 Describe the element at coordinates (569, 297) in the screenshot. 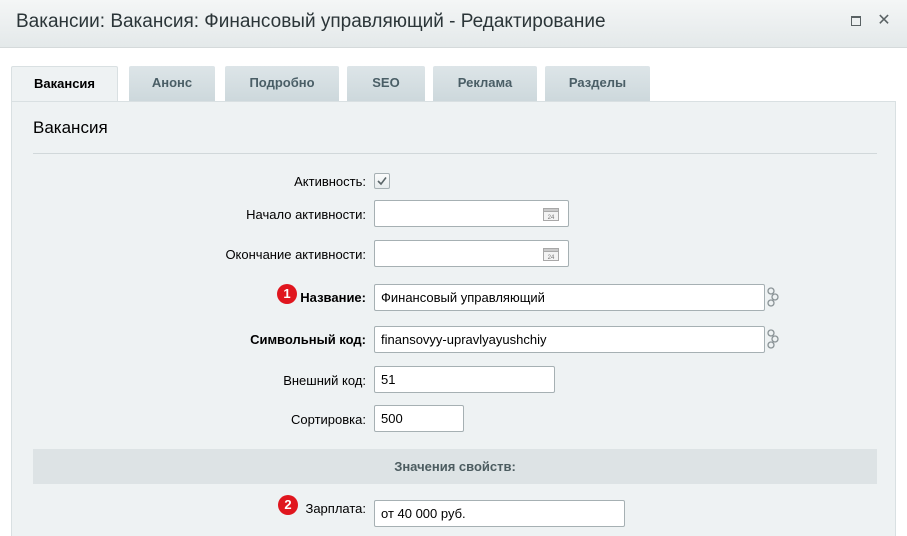

I see `name-input` at that location.